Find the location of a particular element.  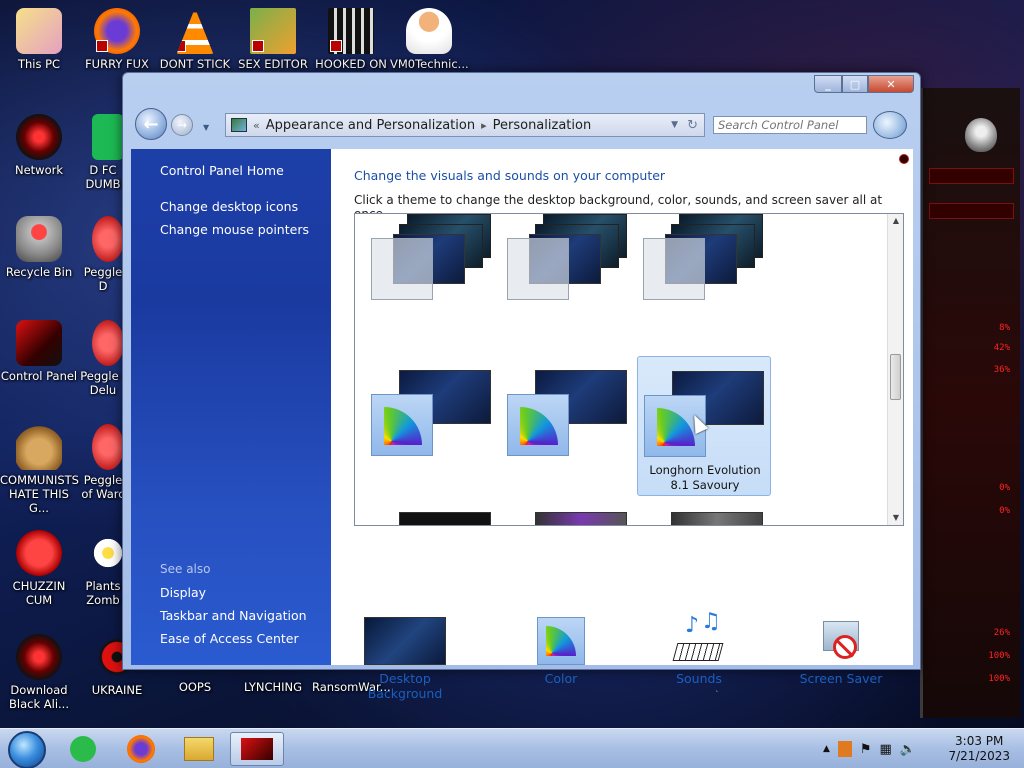

taskbar-control-panel-button is located at coordinates (257, 749).